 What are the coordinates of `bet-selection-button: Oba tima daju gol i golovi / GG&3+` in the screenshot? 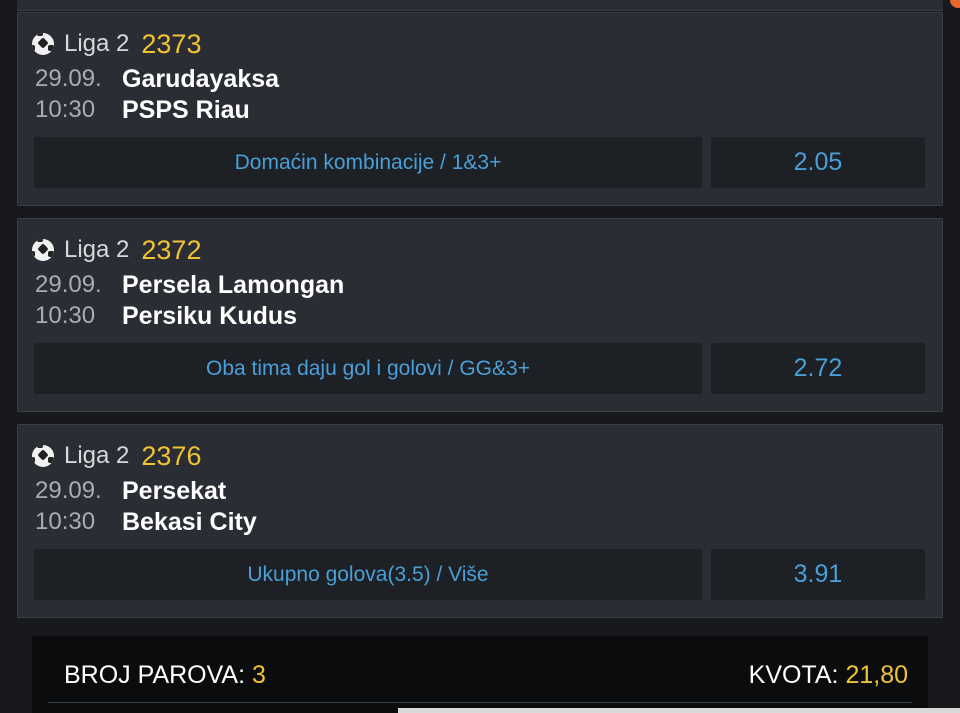 It's located at (368, 368).